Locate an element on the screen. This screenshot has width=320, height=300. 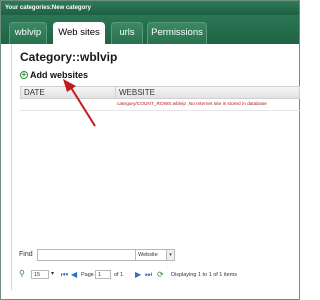
prev-page-icon: ◀ is located at coordinates (74, 275).